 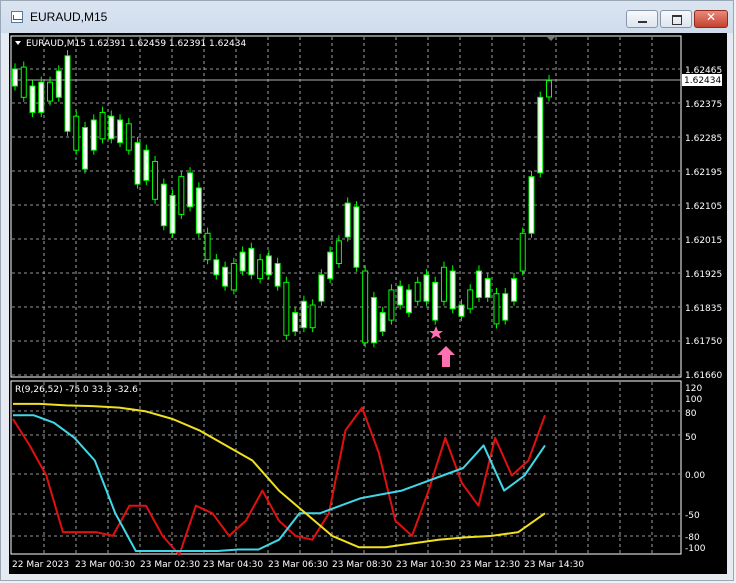 I want to click on minimize-button, so click(x=642, y=19).